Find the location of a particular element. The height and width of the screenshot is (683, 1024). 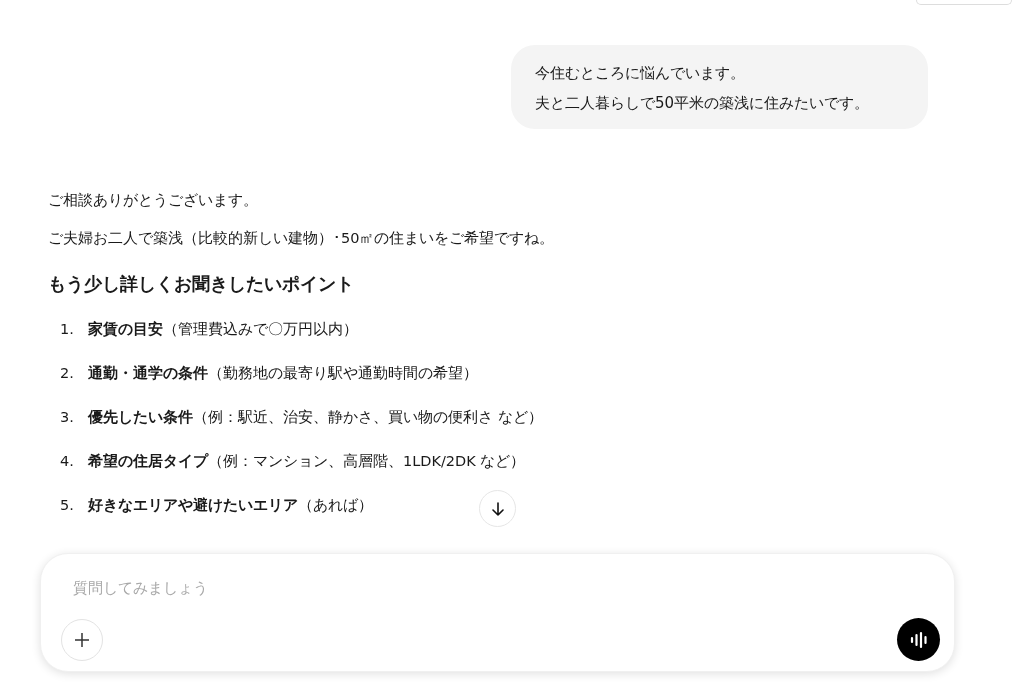

reply-text: ご相談ありがとうございます。 is located at coordinates (153, 200).